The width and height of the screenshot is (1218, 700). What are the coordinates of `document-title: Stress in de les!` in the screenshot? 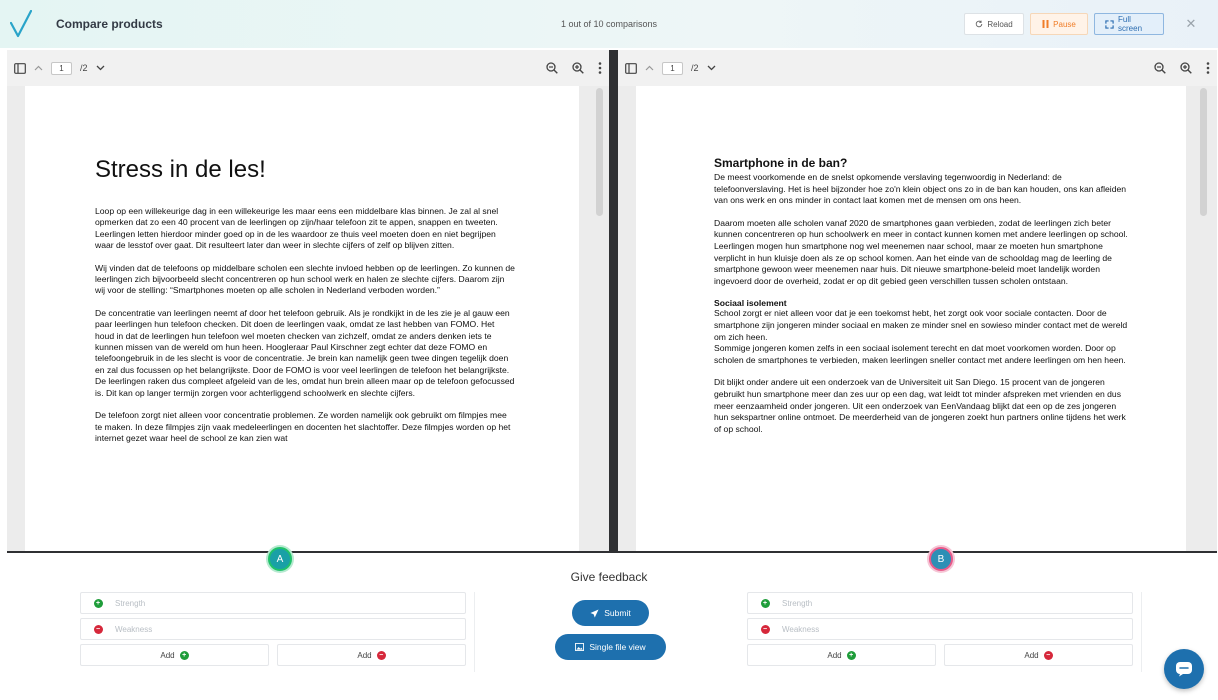 It's located at (180, 169).